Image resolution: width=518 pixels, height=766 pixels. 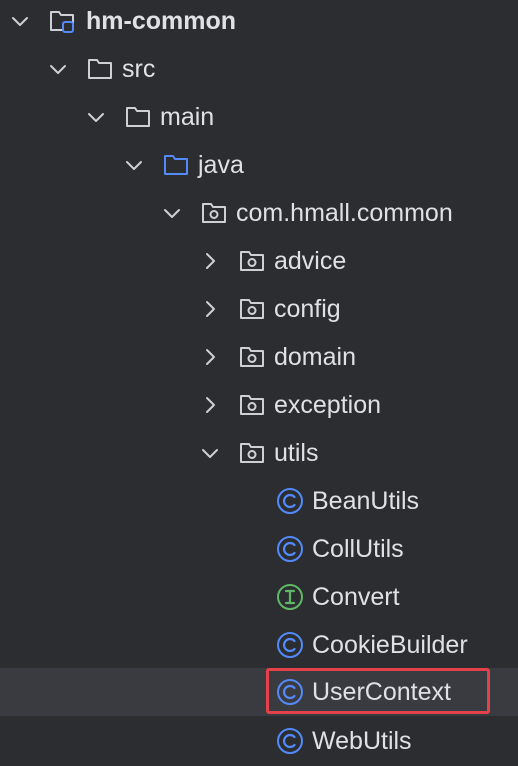 What do you see at coordinates (259, 501) in the screenshot?
I see `tree-item-beanutils: BeanUtils` at bounding box center [259, 501].